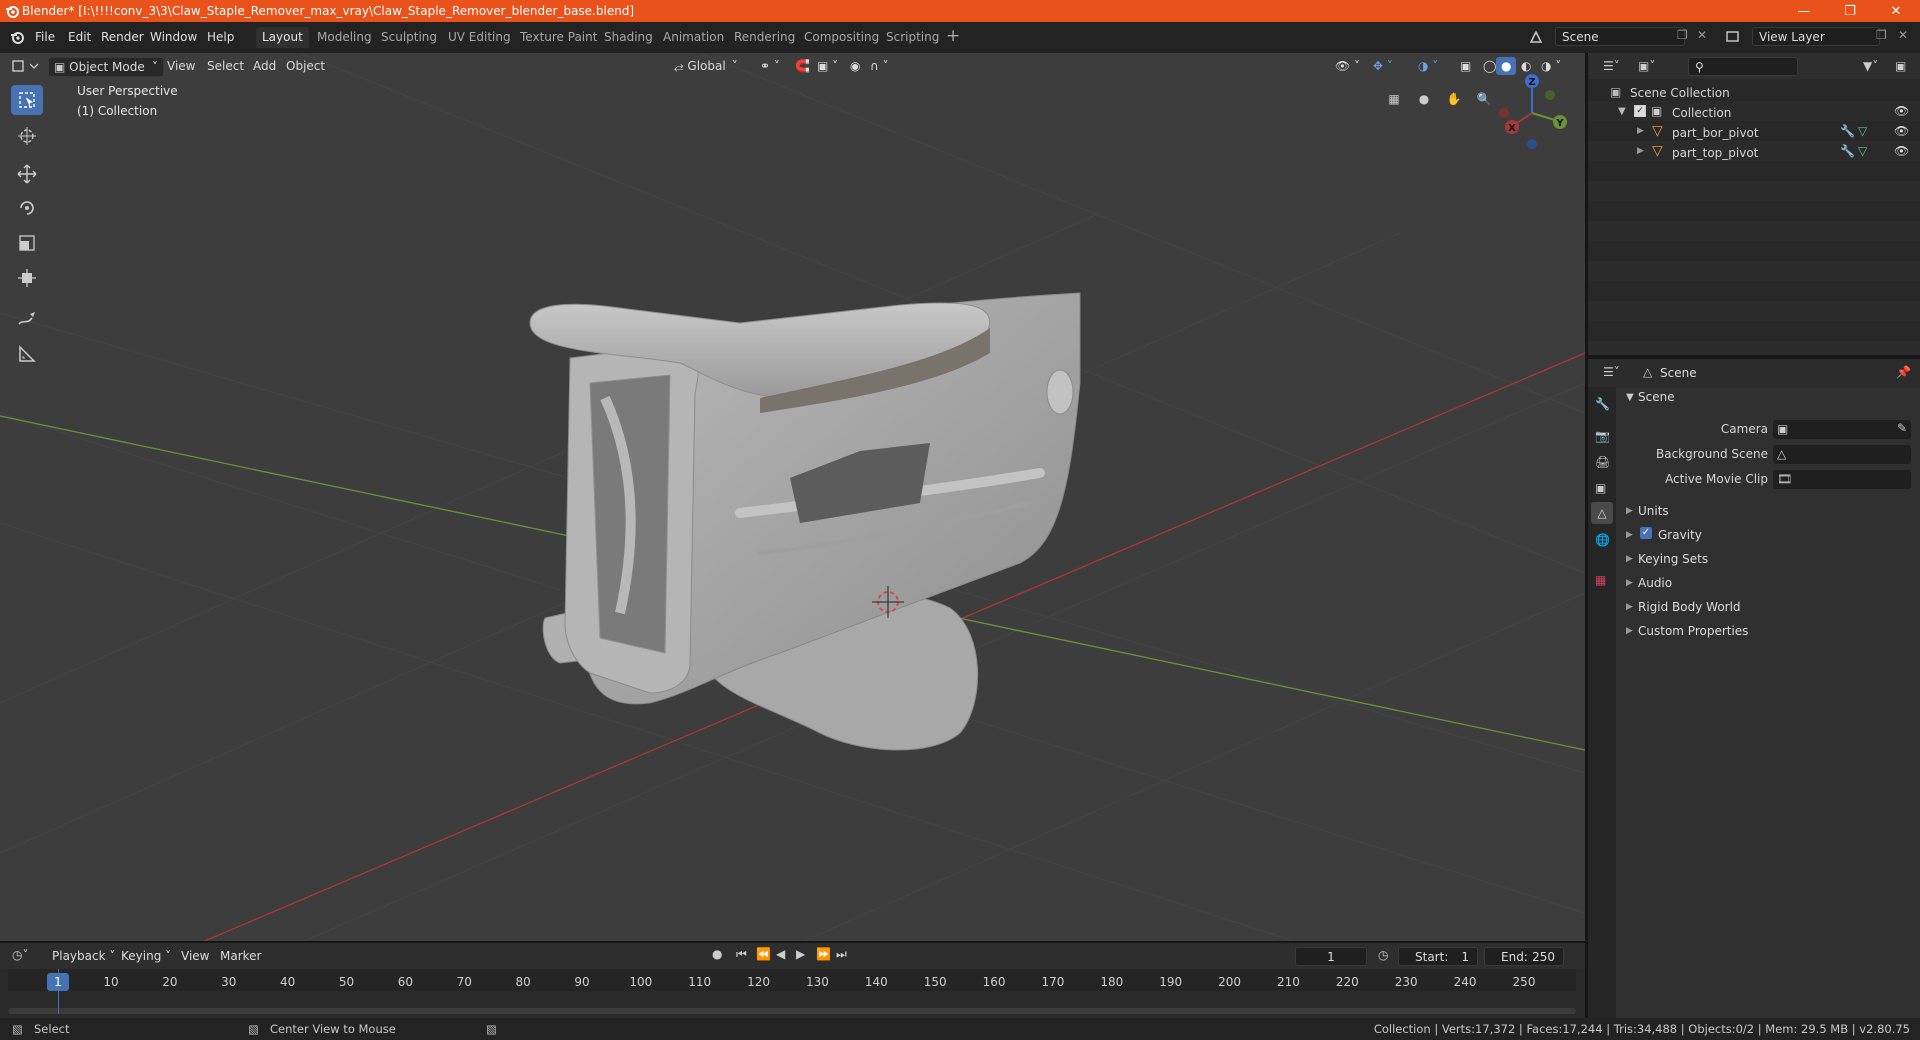 The height and width of the screenshot is (1040, 1920). Describe the element at coordinates (1536, 37) in the screenshot. I see `scene-icon` at that location.